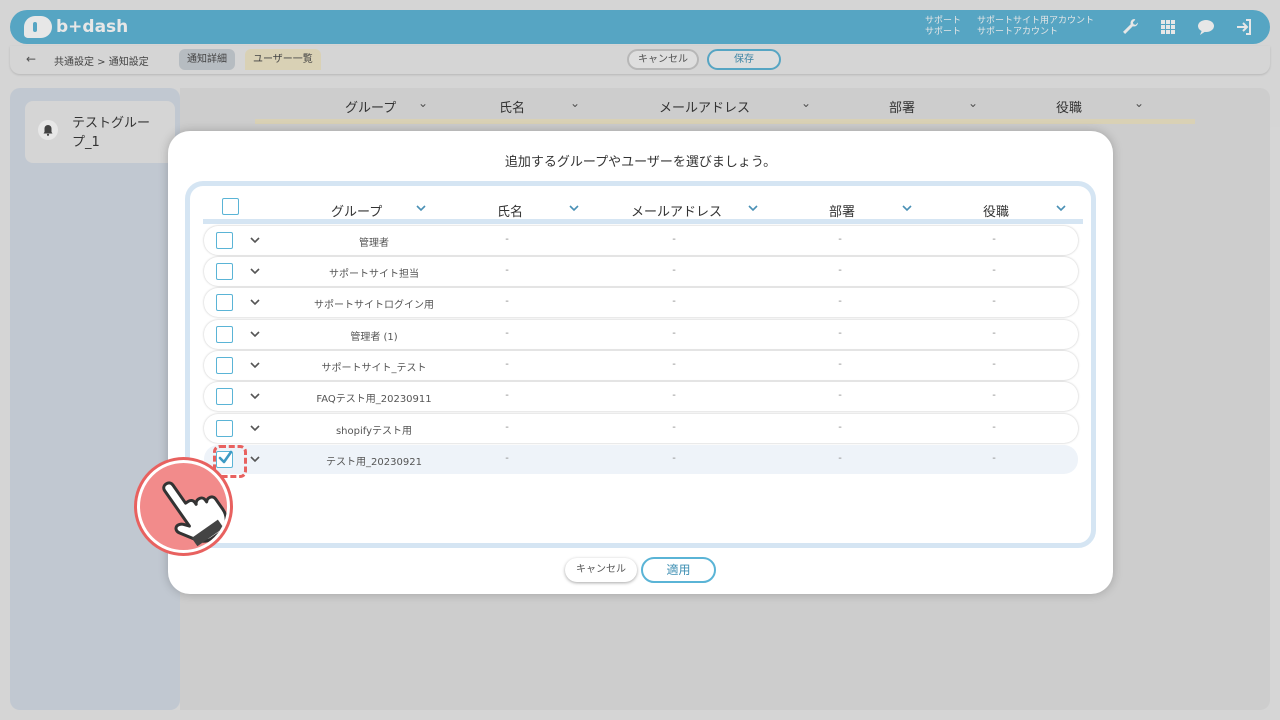  Describe the element at coordinates (996, 210) in the screenshot. I see `col-header-role: 役職` at that location.